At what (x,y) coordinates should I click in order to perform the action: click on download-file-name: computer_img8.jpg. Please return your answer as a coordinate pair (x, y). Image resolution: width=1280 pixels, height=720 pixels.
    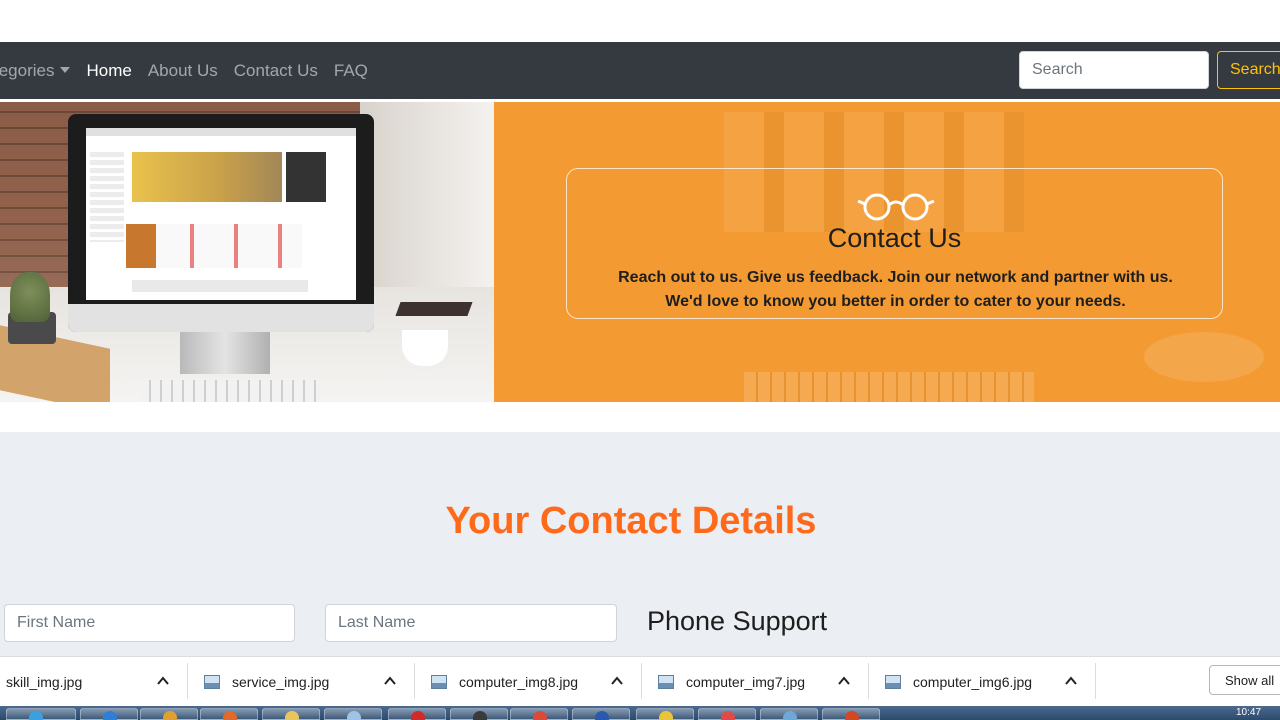
    Looking at the image, I should click on (519, 682).